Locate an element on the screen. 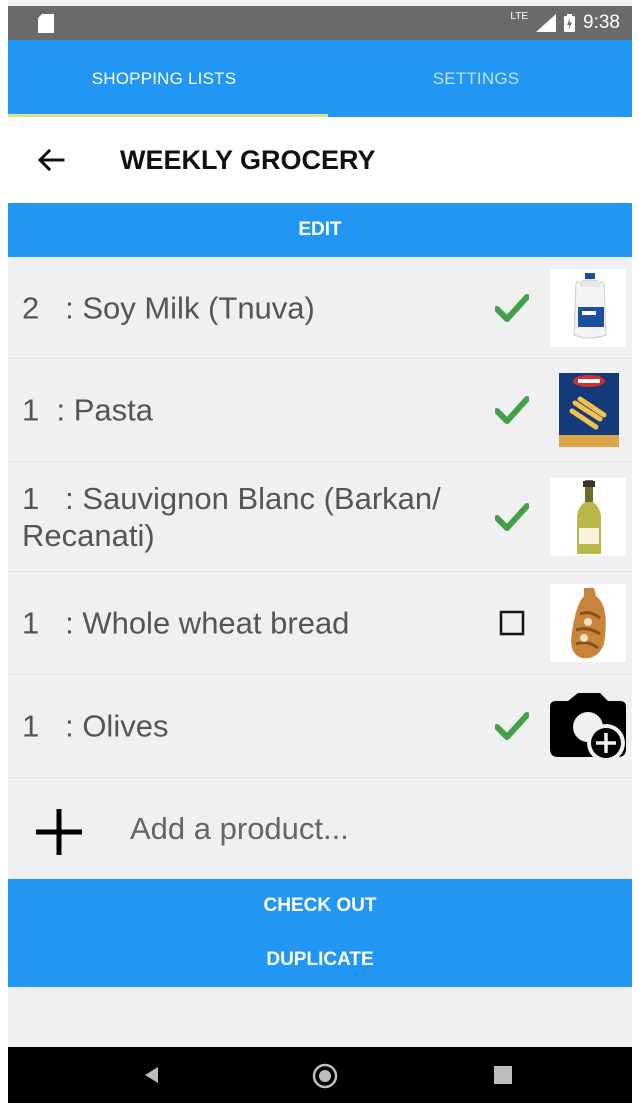 Image resolution: width=639 pixels, height=1103 pixels. list-item: 1 : Sauvignon Blanc (Barkan/ Recanati) is located at coordinates (320, 517).